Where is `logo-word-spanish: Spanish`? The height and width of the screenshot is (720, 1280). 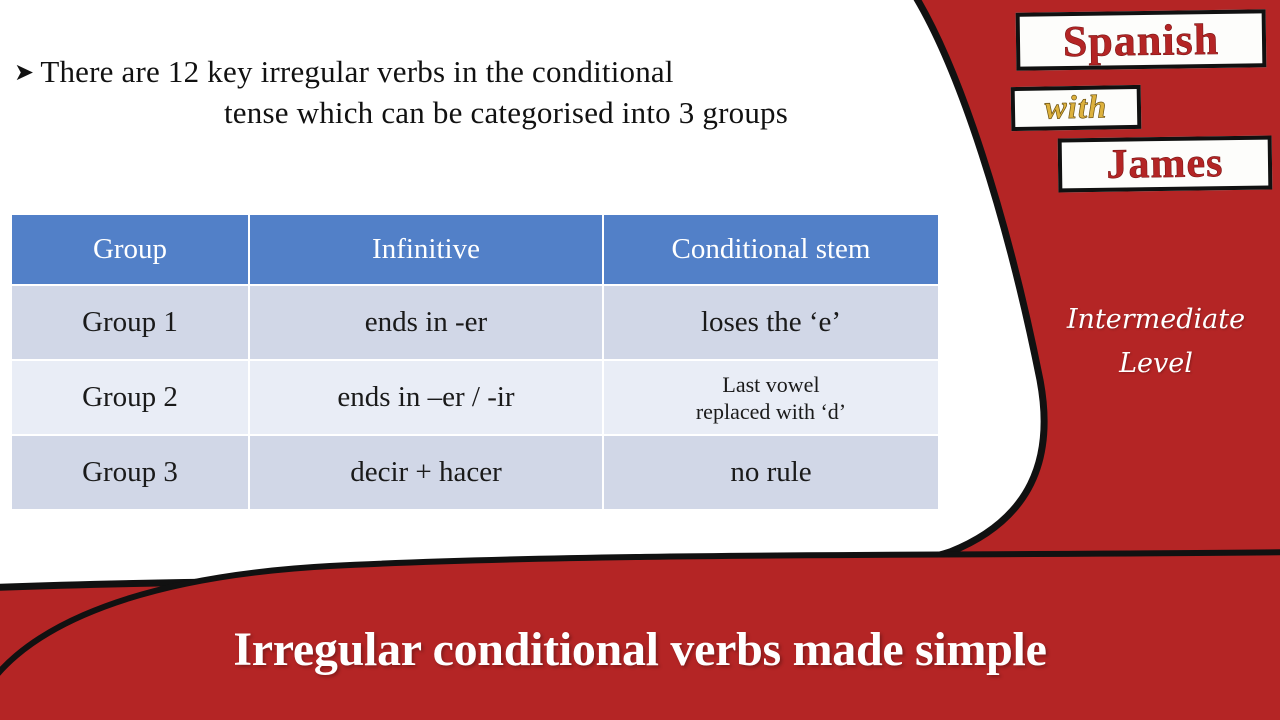 logo-word-spanish: Spanish is located at coordinates (1141, 40).